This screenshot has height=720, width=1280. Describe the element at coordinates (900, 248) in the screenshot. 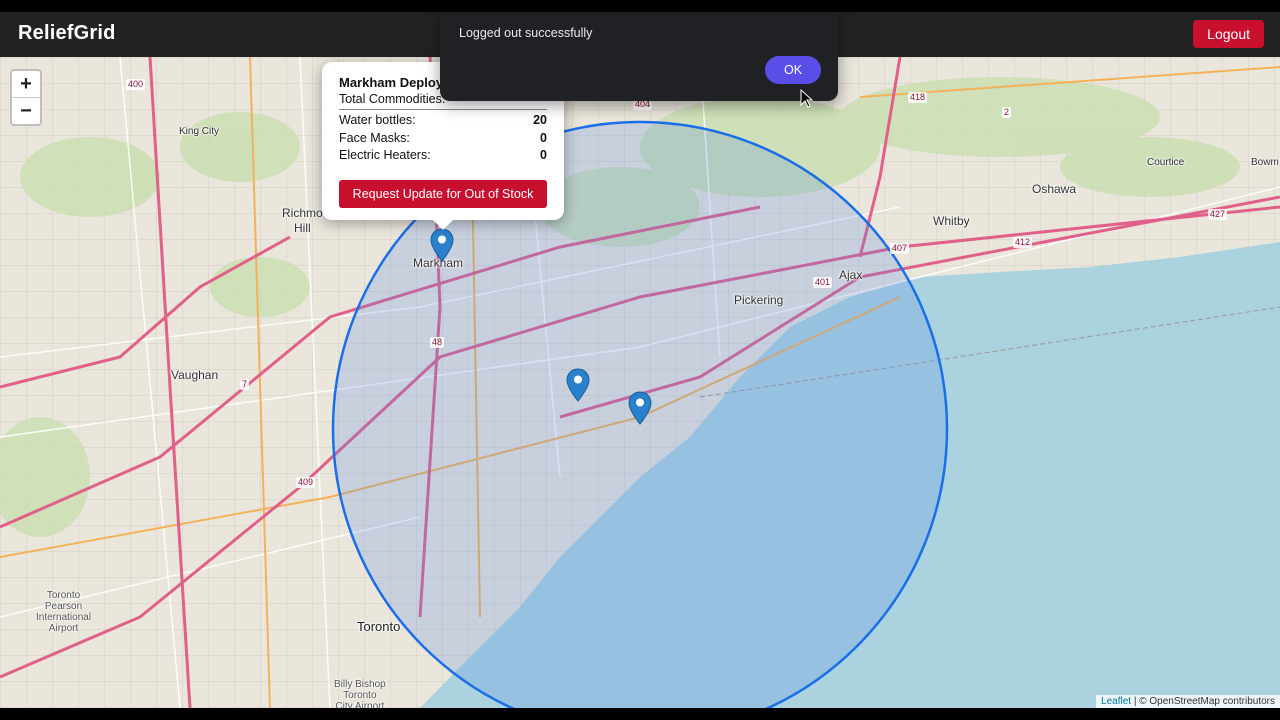

I see `route-shield: 407` at that location.